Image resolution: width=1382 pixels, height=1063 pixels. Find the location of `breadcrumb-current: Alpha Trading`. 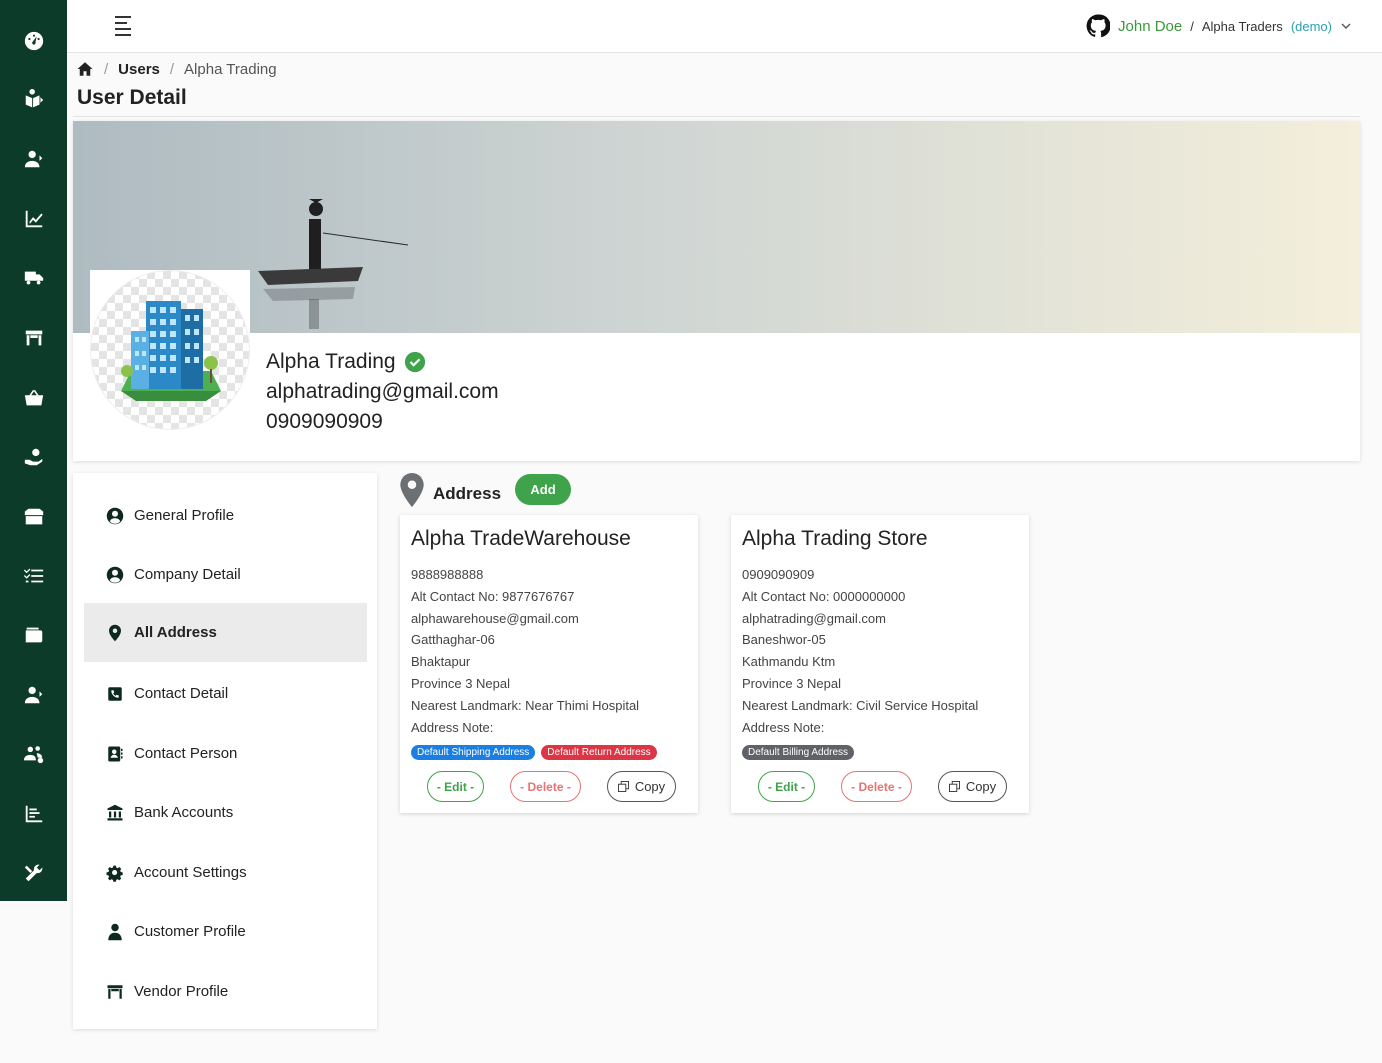

breadcrumb-current: Alpha Trading is located at coordinates (230, 69).